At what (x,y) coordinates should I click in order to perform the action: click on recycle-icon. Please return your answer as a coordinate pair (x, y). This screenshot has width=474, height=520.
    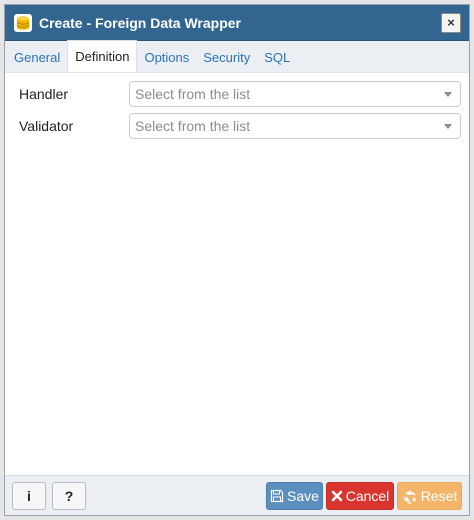
    Looking at the image, I should click on (409, 496).